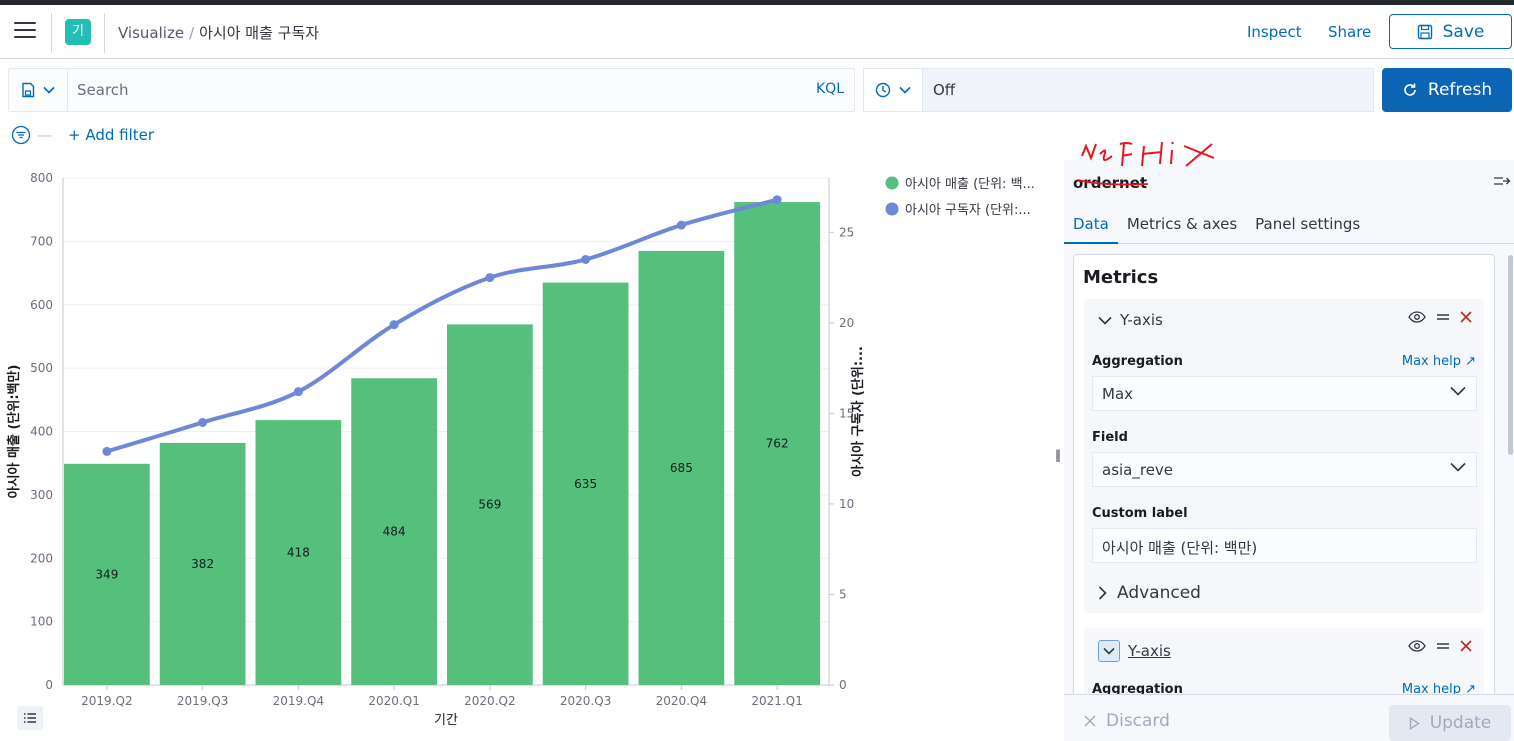  I want to click on tab-metrics-axes: Metrics & axes, so click(1182, 227).